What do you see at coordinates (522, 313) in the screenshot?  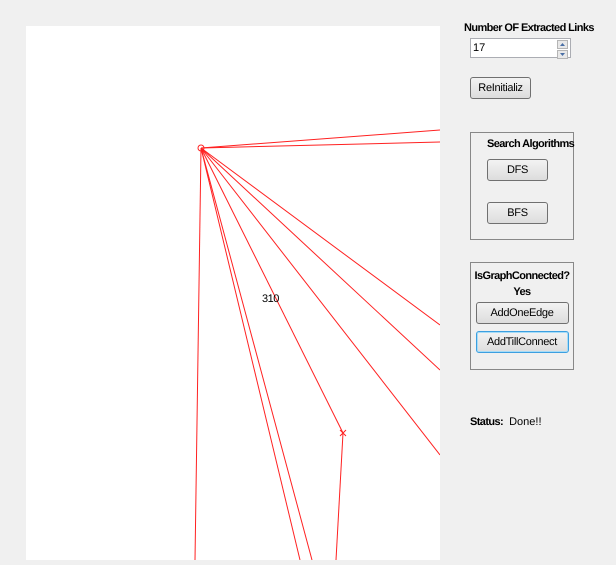 I see `edge-button: AddOneEdge` at bounding box center [522, 313].